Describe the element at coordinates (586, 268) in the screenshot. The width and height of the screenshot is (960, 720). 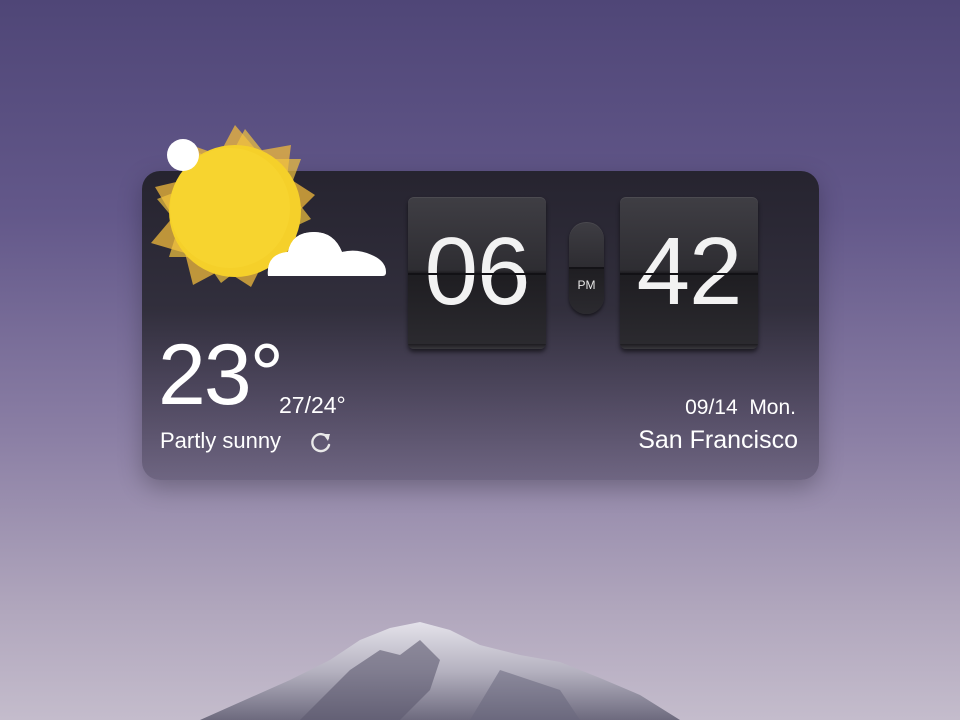
I see `clock-period-toggle: PM` at that location.